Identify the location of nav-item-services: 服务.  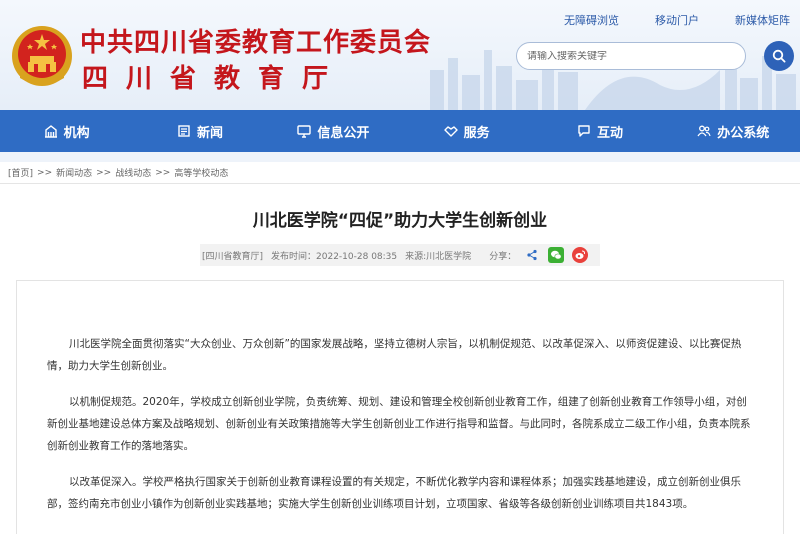
(466, 131).